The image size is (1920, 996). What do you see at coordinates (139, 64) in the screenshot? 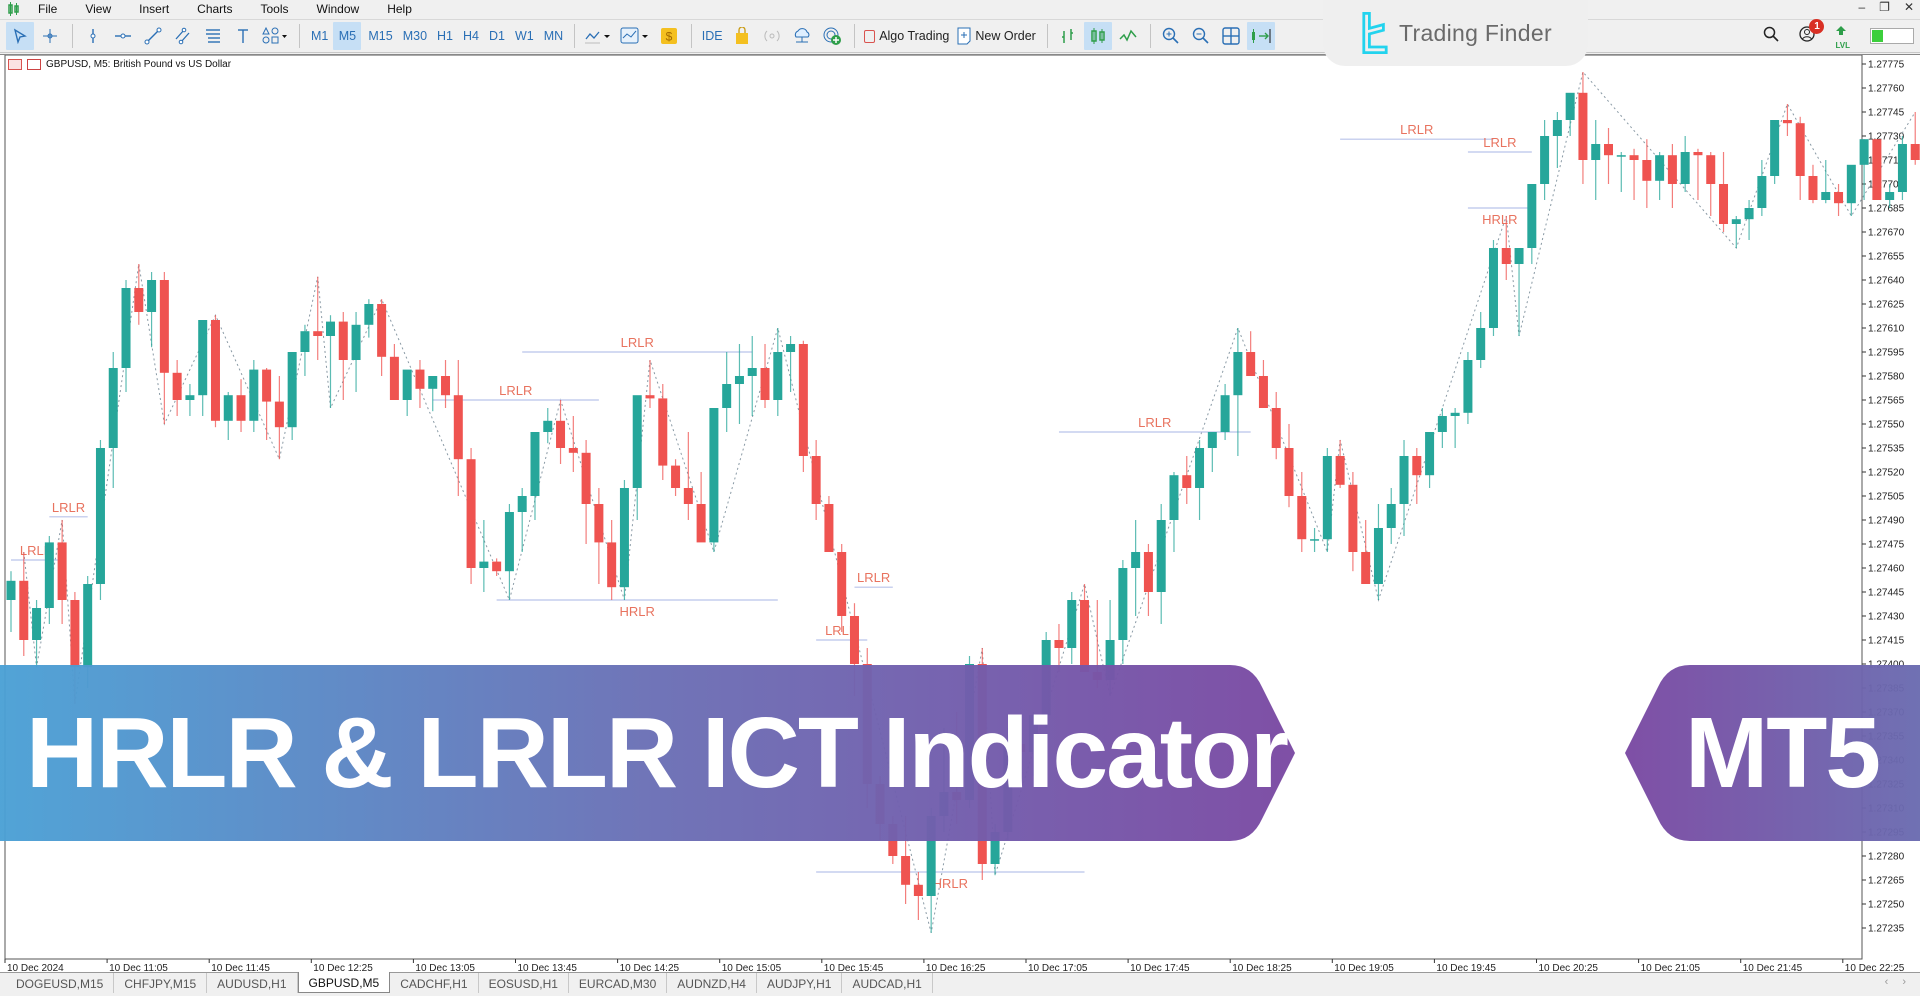
I see `chart-title-text: GBPUSD, M5: British Pound vs US Dollar` at bounding box center [139, 64].